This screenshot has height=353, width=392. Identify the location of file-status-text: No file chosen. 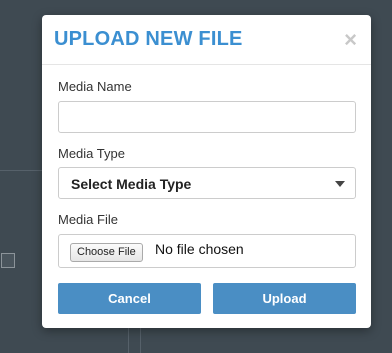
(199, 249).